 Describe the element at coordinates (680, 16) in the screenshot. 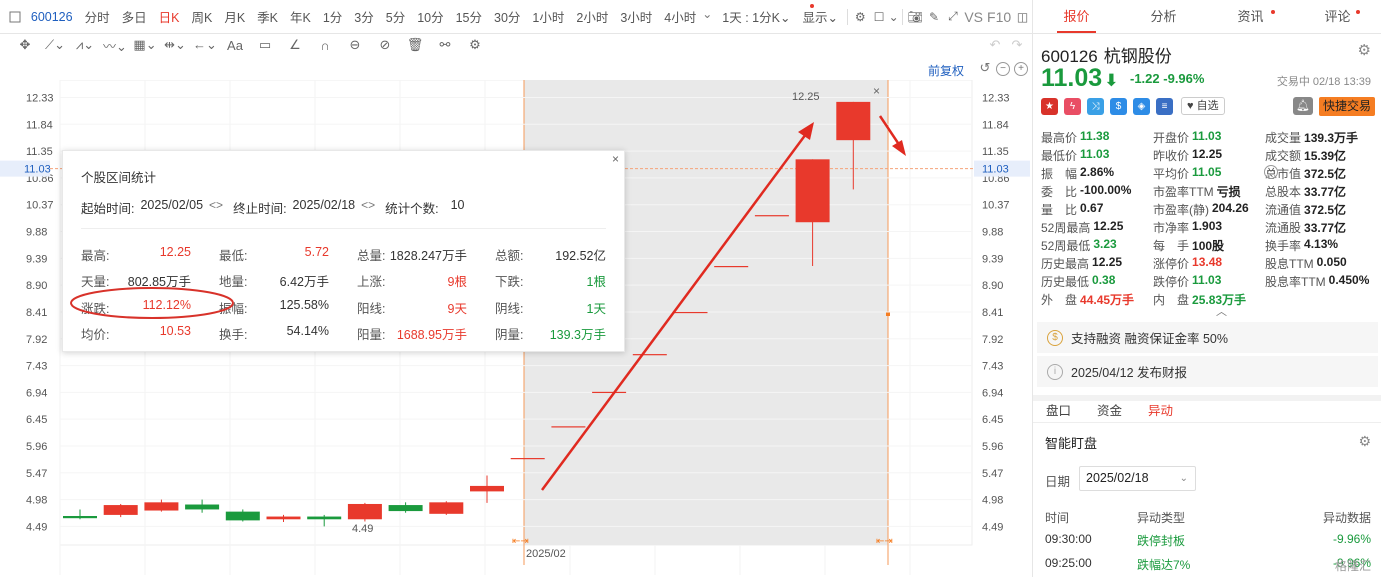

I see `period-tab: 4小时` at that location.